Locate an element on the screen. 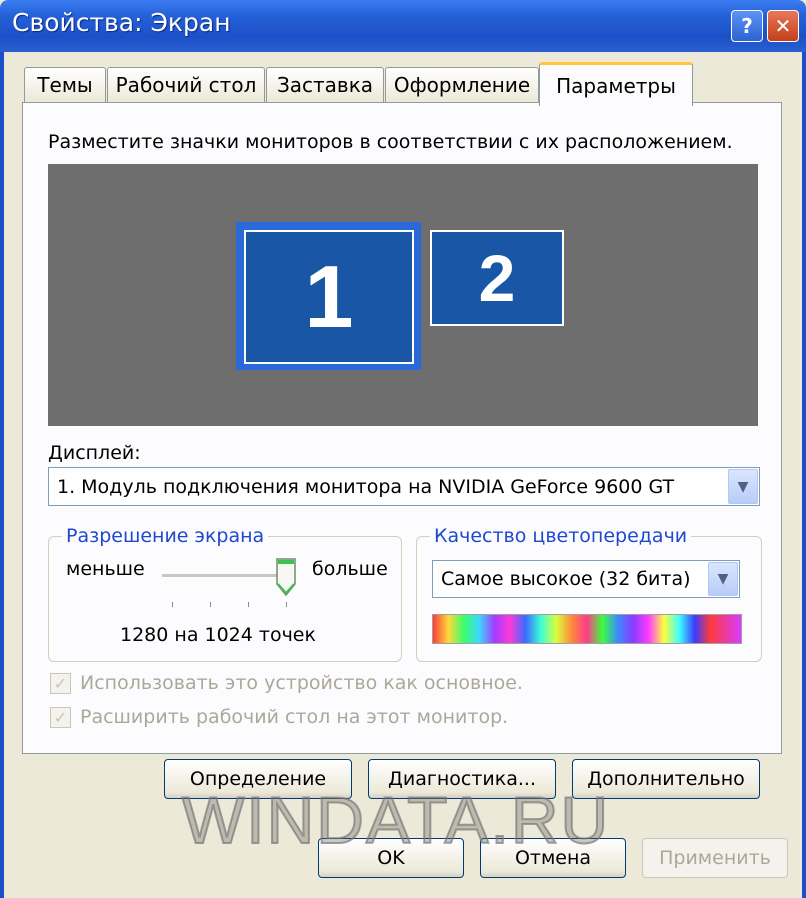  resolution-title: Разрешение экрана is located at coordinates (165, 536).